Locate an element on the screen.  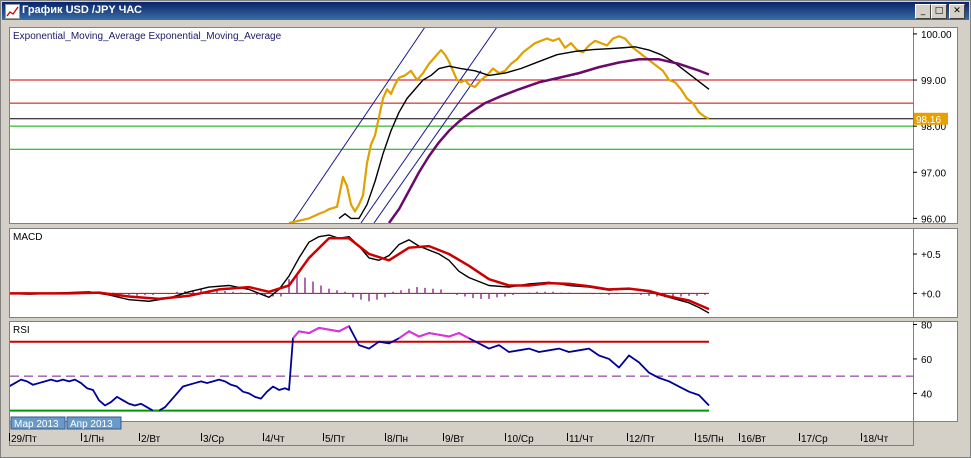
window-title: График USD /JPY ЧАС is located at coordinates (82, 10).